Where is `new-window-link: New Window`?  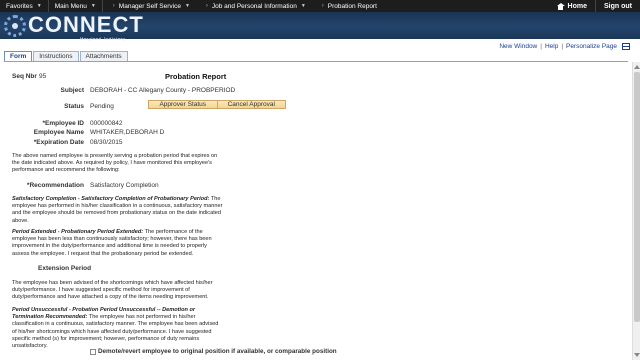 new-window-link: New Window is located at coordinates (518, 46).